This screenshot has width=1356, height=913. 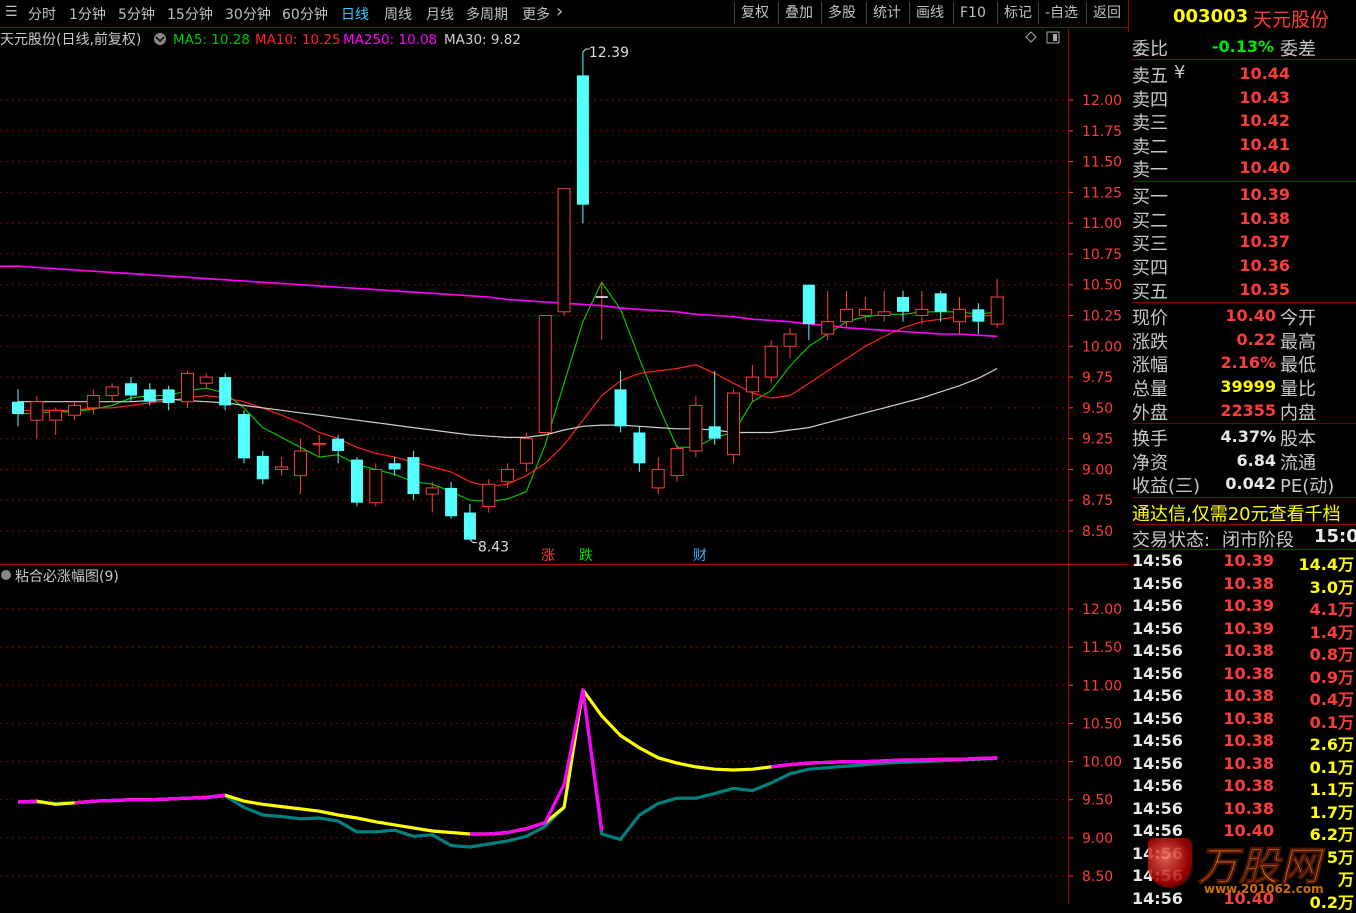 I want to click on chevron-right-icon: ›, so click(x=559, y=11).